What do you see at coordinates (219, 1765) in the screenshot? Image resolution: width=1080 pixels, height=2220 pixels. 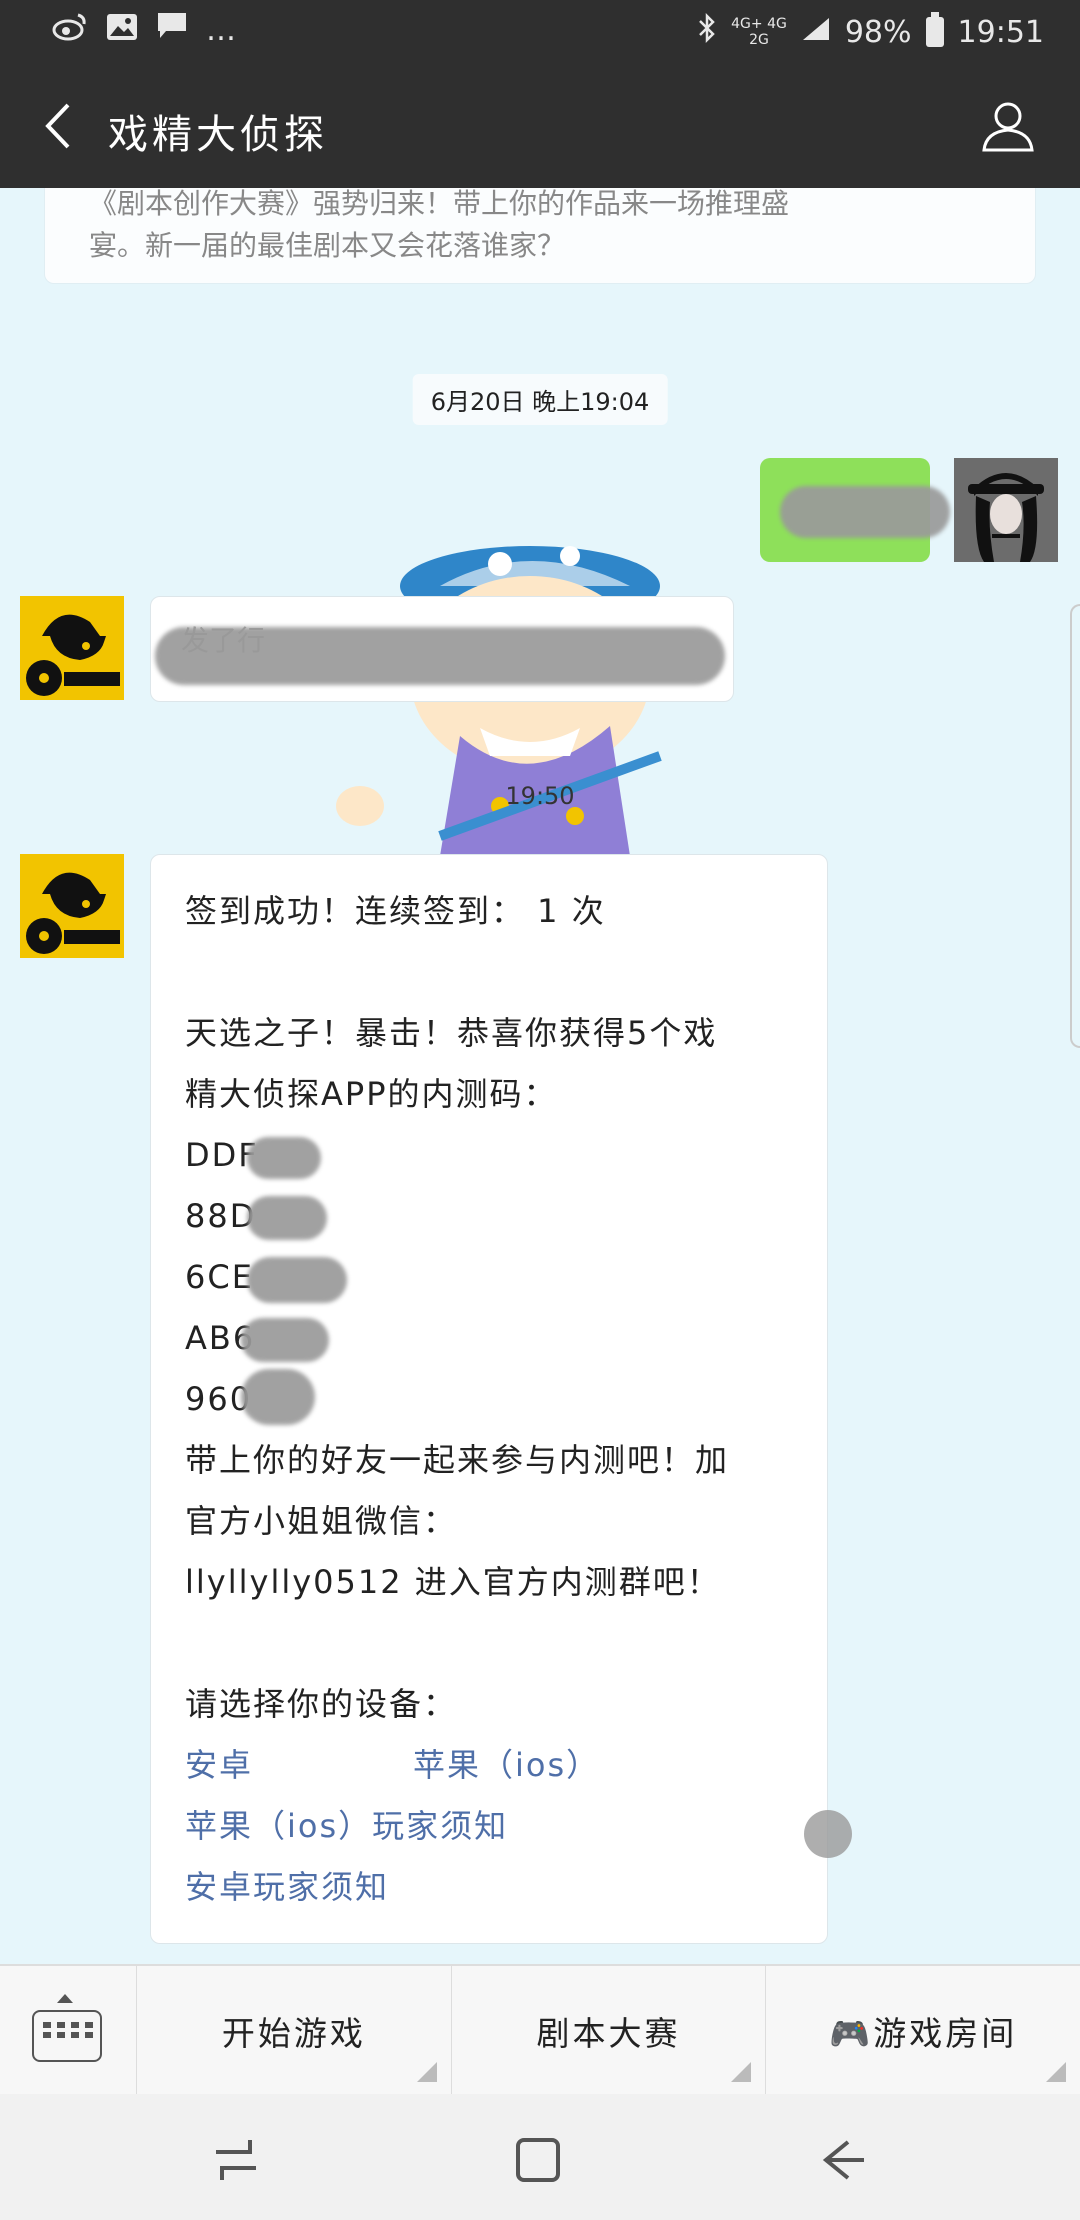 I see `android-link: 安卓` at bounding box center [219, 1765].